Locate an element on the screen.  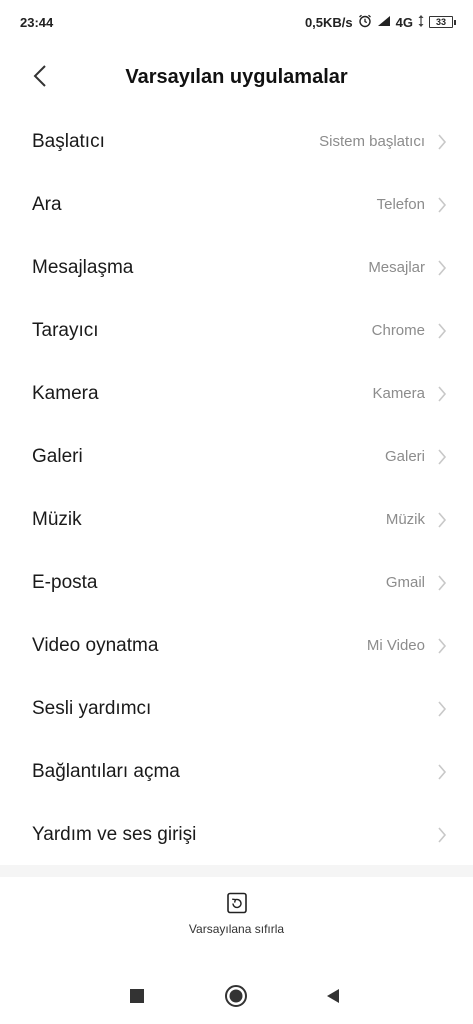
back-triangle-icon is located at coordinates (333, 996).